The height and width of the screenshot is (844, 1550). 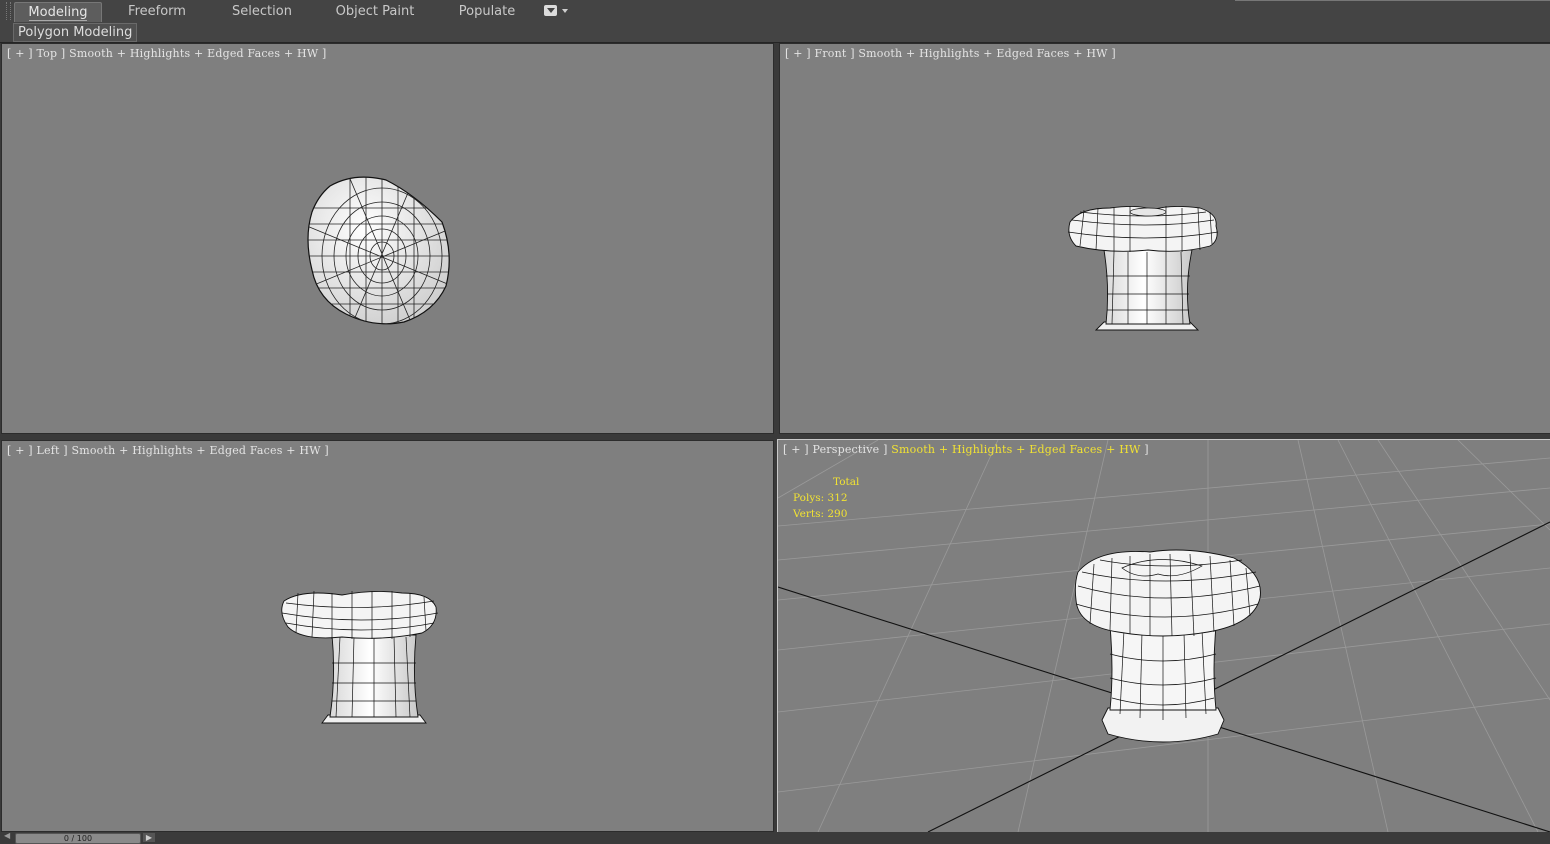 I want to click on stats-verts: Verts: 290, so click(x=820, y=514).